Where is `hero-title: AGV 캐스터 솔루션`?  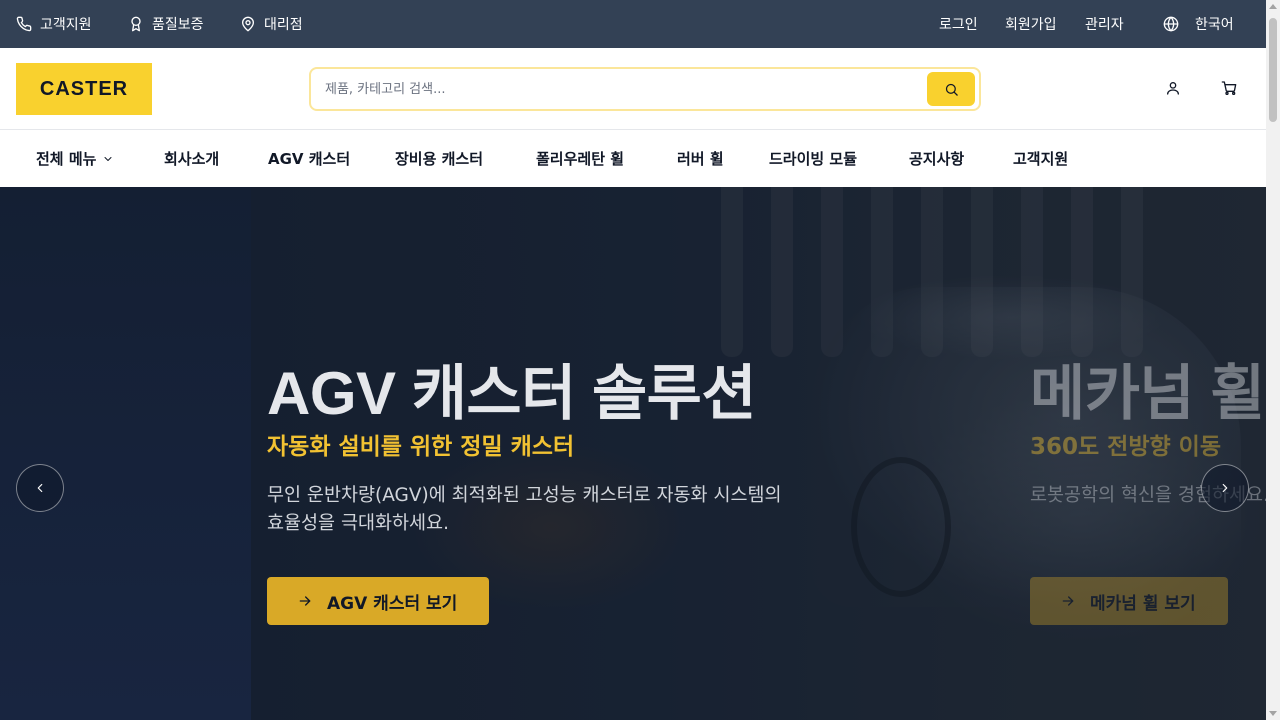 hero-title: AGV 캐스터 솔루션 is located at coordinates (512, 393).